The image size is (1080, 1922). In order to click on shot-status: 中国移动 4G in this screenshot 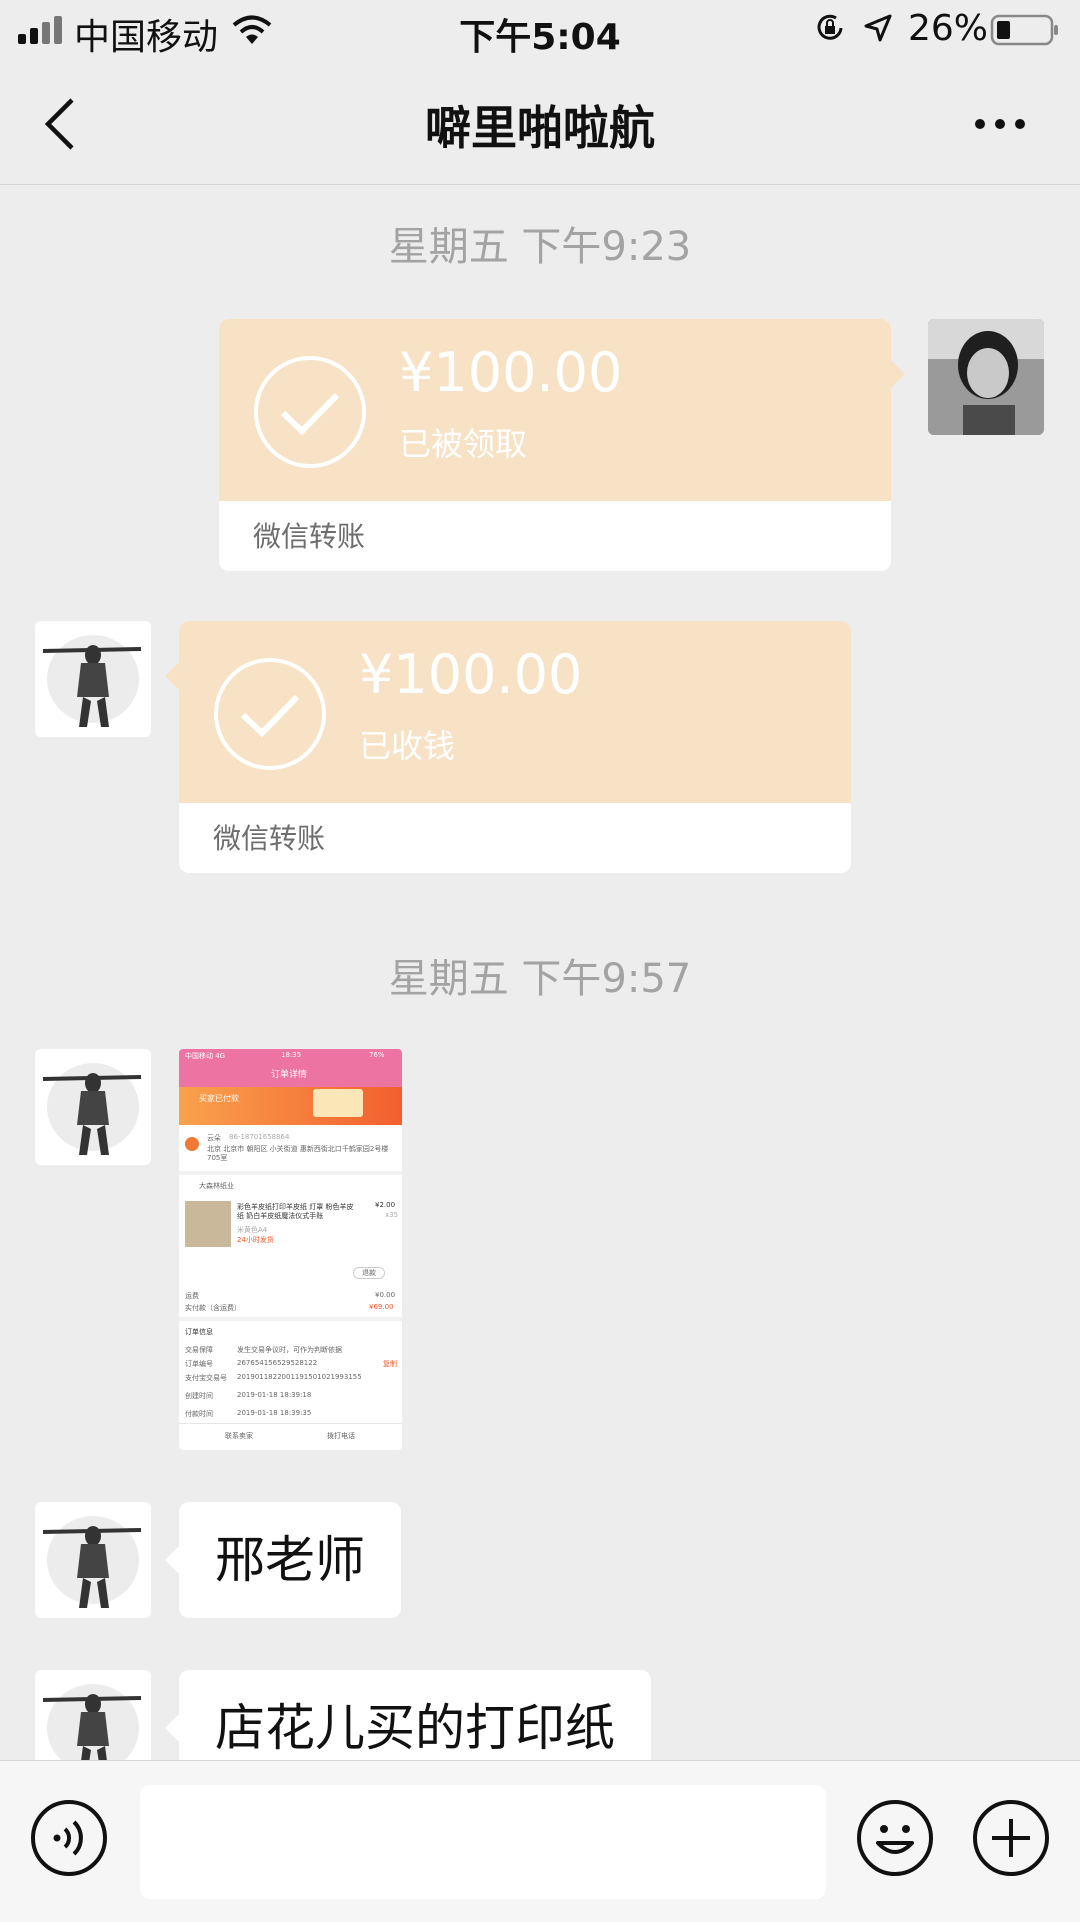, I will do `click(205, 1056)`.